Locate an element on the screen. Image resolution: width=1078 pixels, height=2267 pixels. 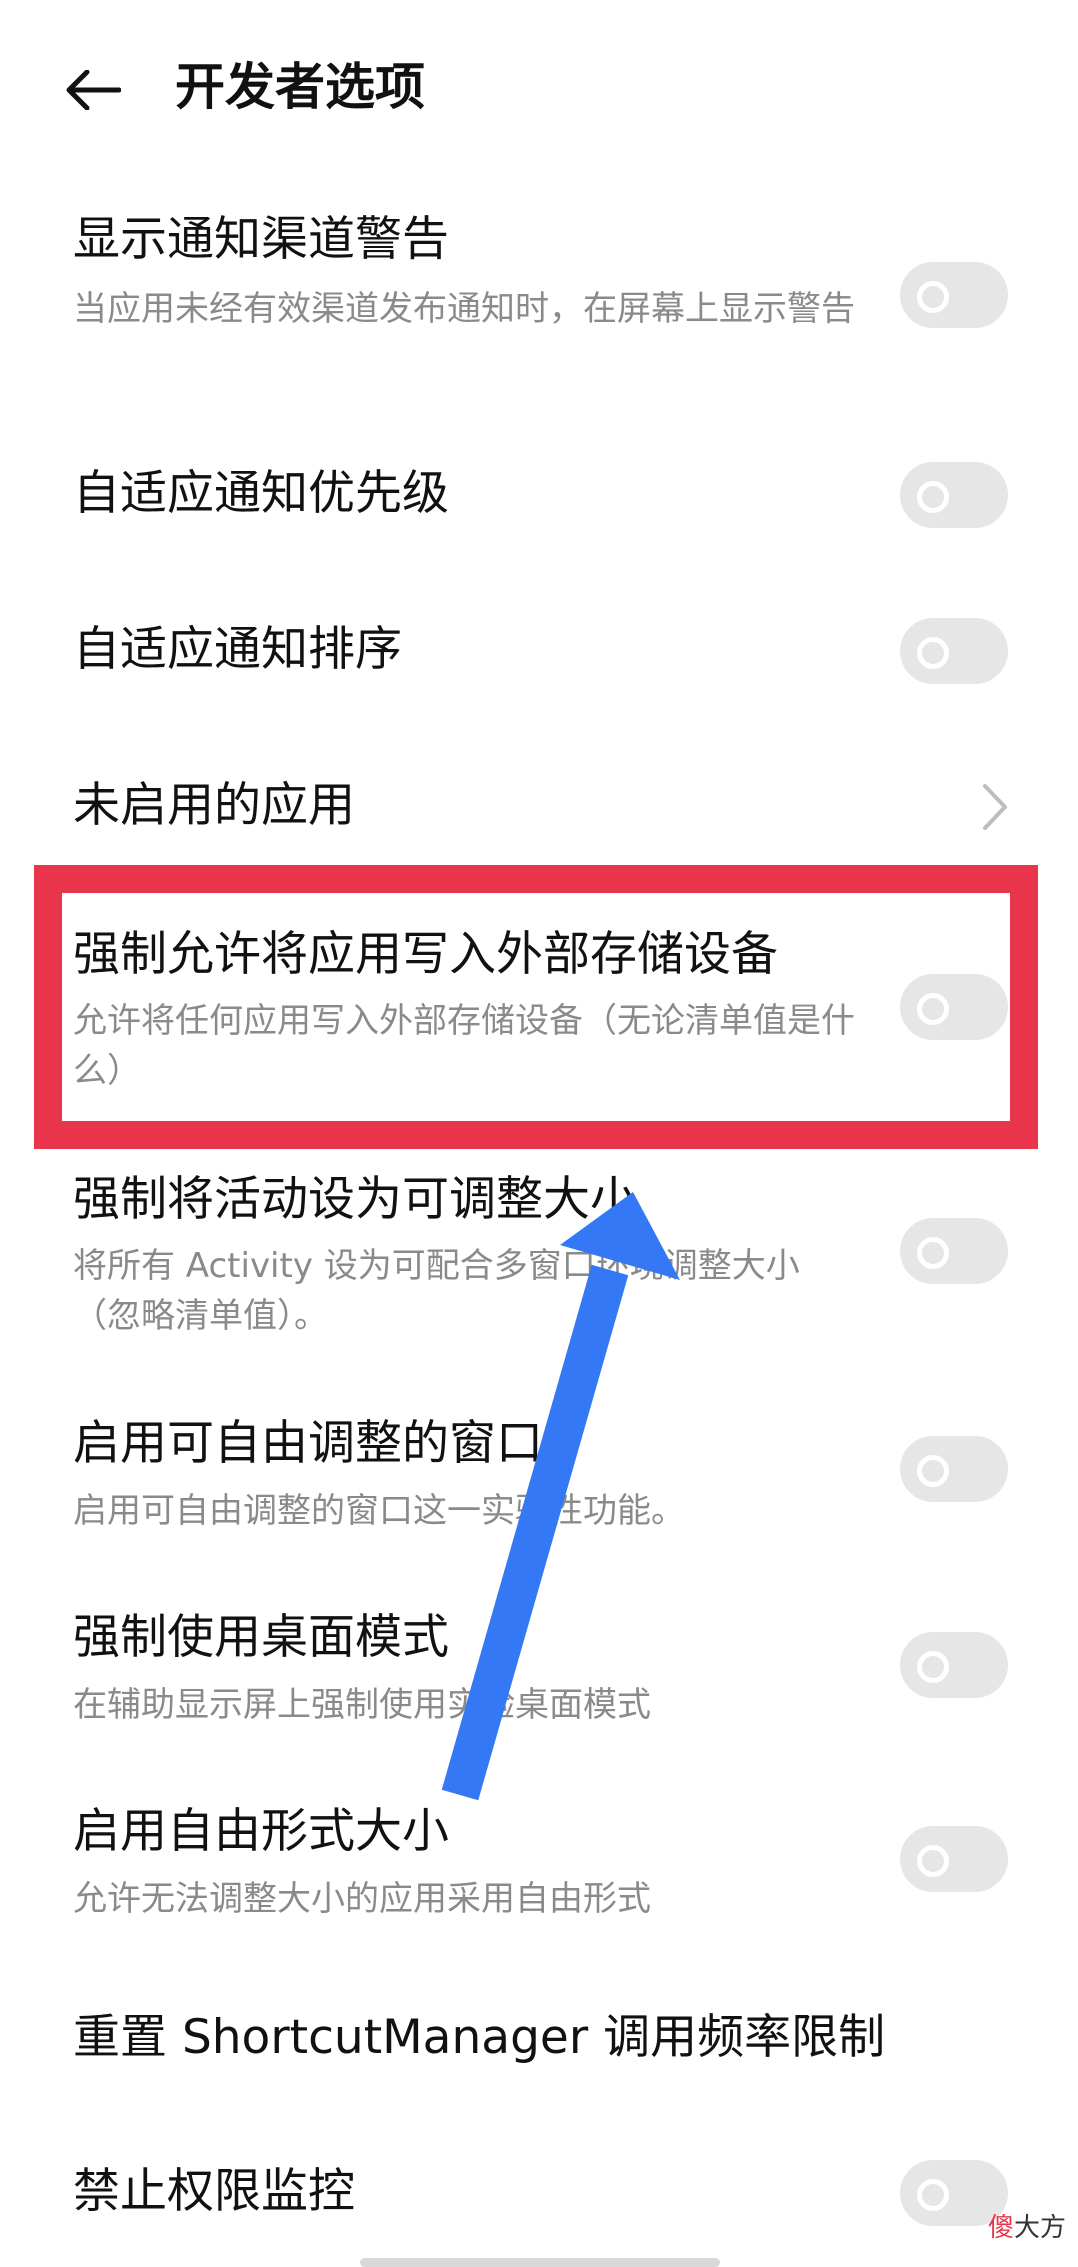
toggle-notification-channel-warning is located at coordinates (954, 295).